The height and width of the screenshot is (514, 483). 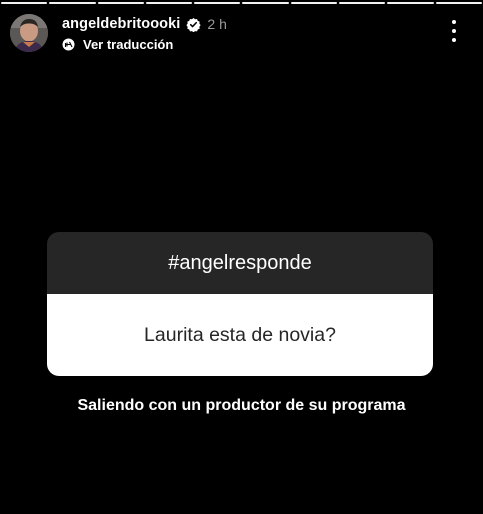 I want to click on verified-badge-icon, so click(x=194, y=24).